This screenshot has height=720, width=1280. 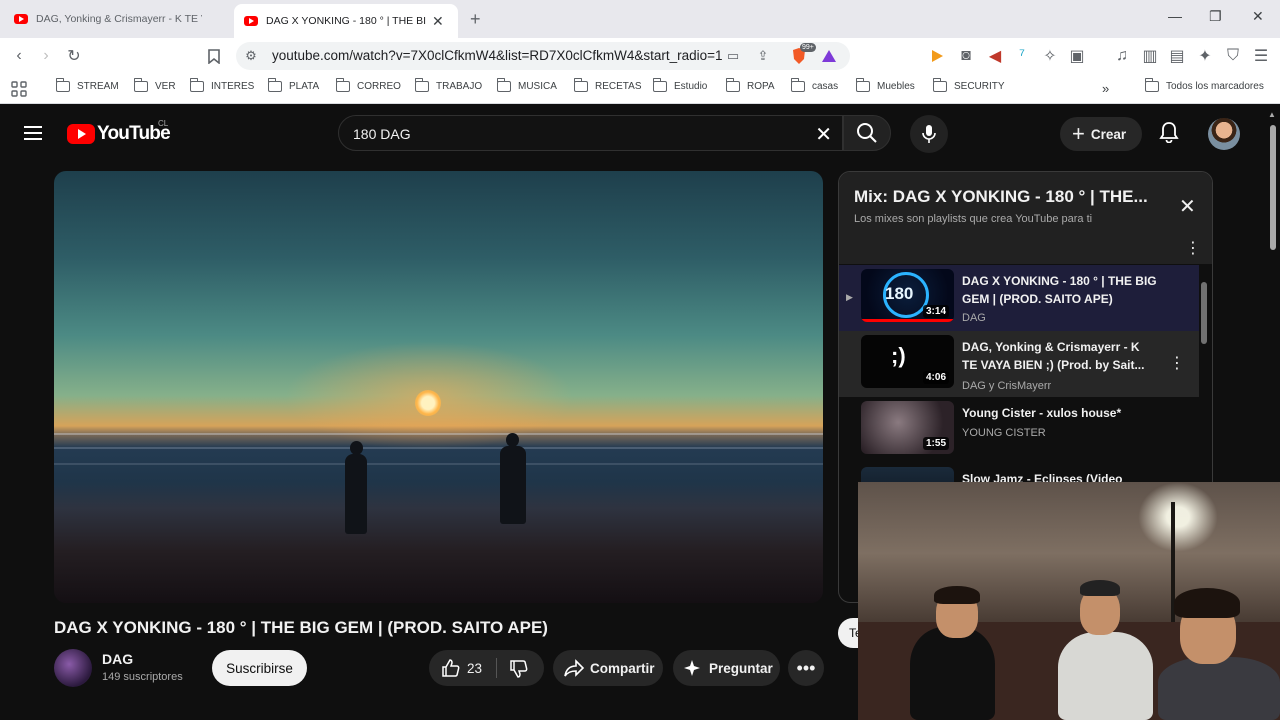 What do you see at coordinates (733, 56) in the screenshot?
I see `cast-icon: ▭` at bounding box center [733, 56].